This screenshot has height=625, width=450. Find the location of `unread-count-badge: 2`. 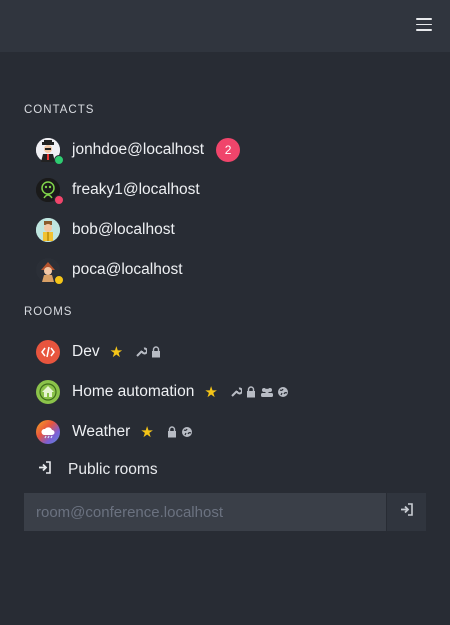

unread-count-badge: 2 is located at coordinates (228, 150).